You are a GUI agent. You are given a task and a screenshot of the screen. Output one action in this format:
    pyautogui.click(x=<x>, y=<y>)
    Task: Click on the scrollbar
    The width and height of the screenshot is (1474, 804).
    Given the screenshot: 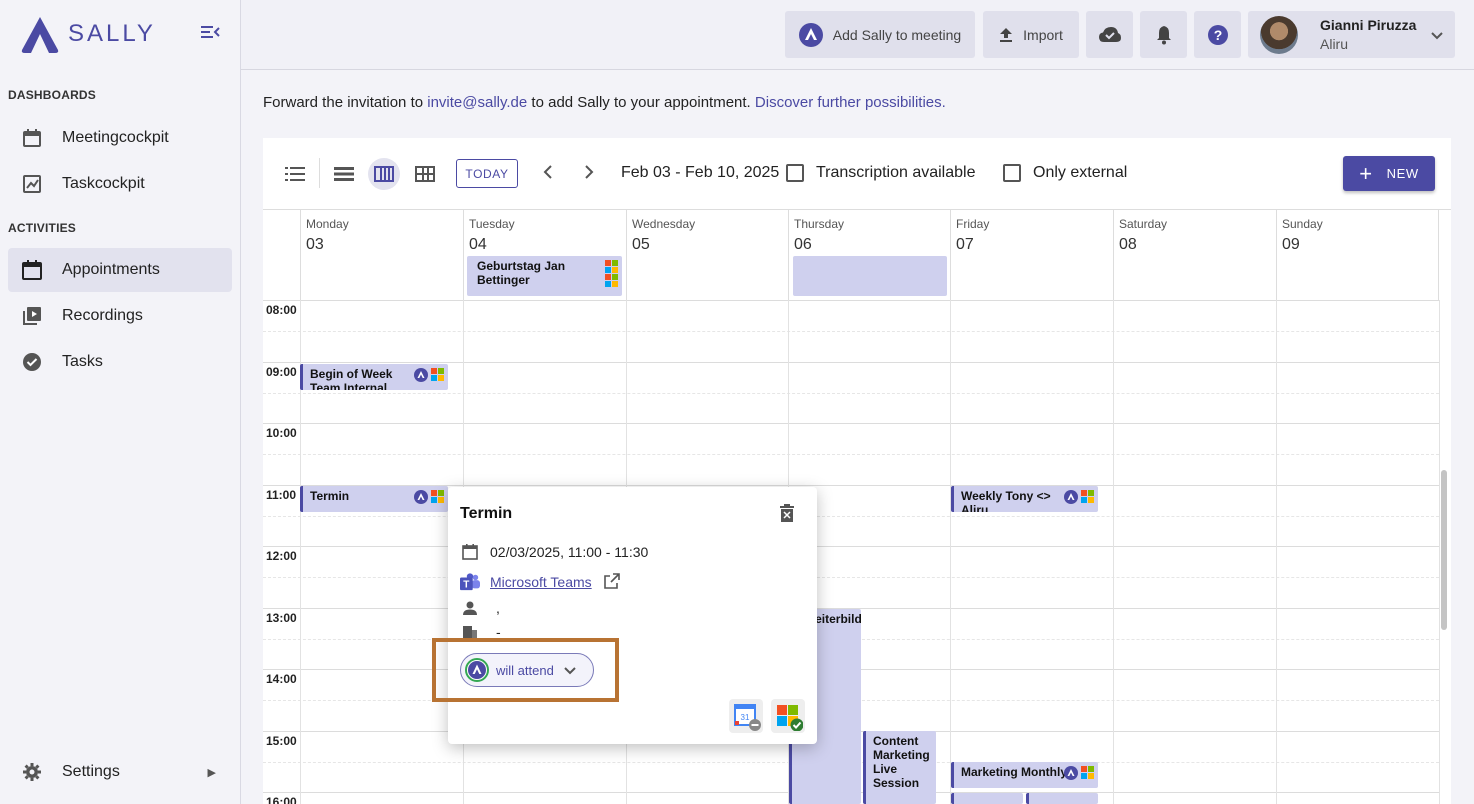 What is the action you would take?
    pyautogui.click(x=1444, y=550)
    